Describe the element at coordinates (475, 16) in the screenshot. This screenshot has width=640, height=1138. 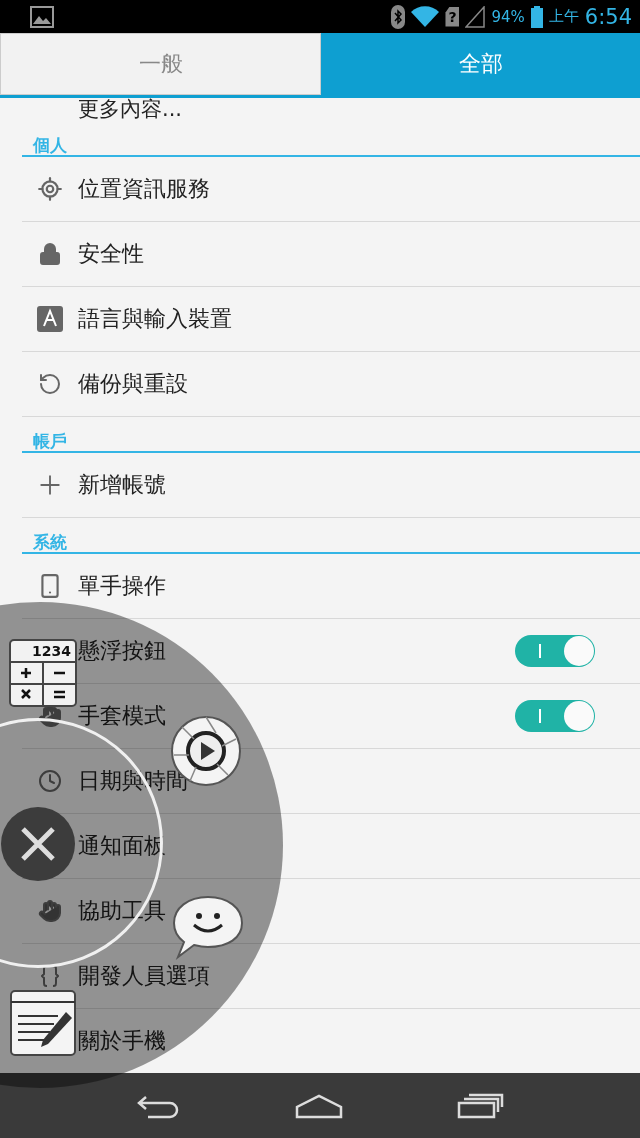
I see `signal-icon` at that location.